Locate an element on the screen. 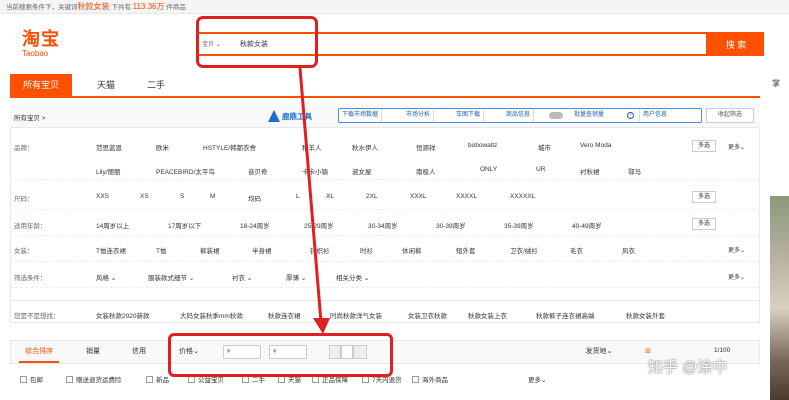  other-filter-dropdown: 厚薄 ⌄ is located at coordinates (296, 277).